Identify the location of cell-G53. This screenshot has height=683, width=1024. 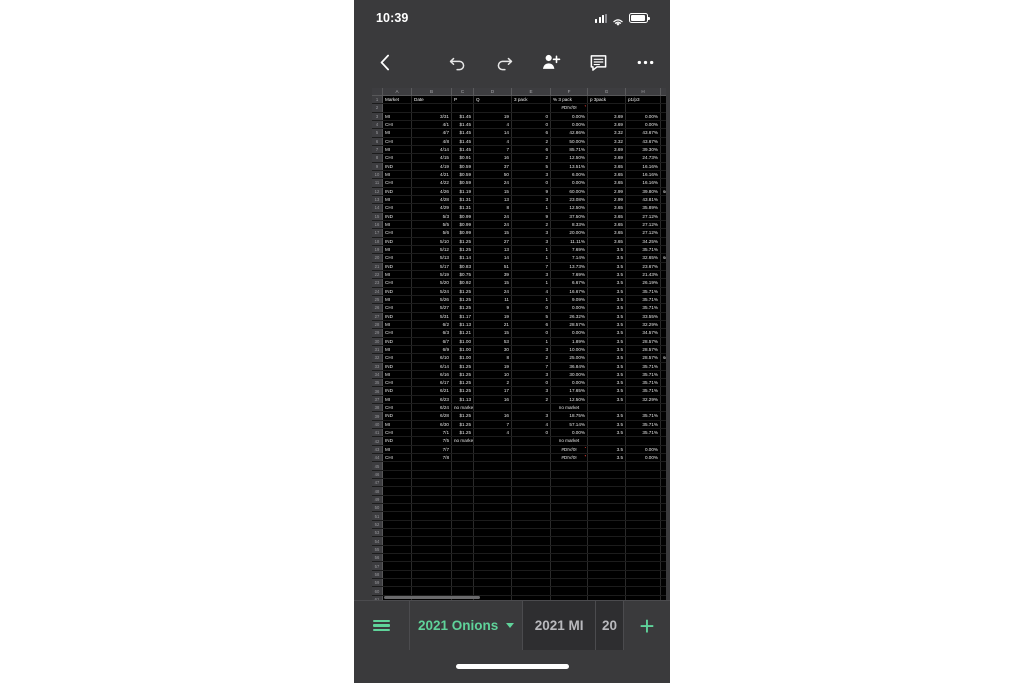
(607, 533).